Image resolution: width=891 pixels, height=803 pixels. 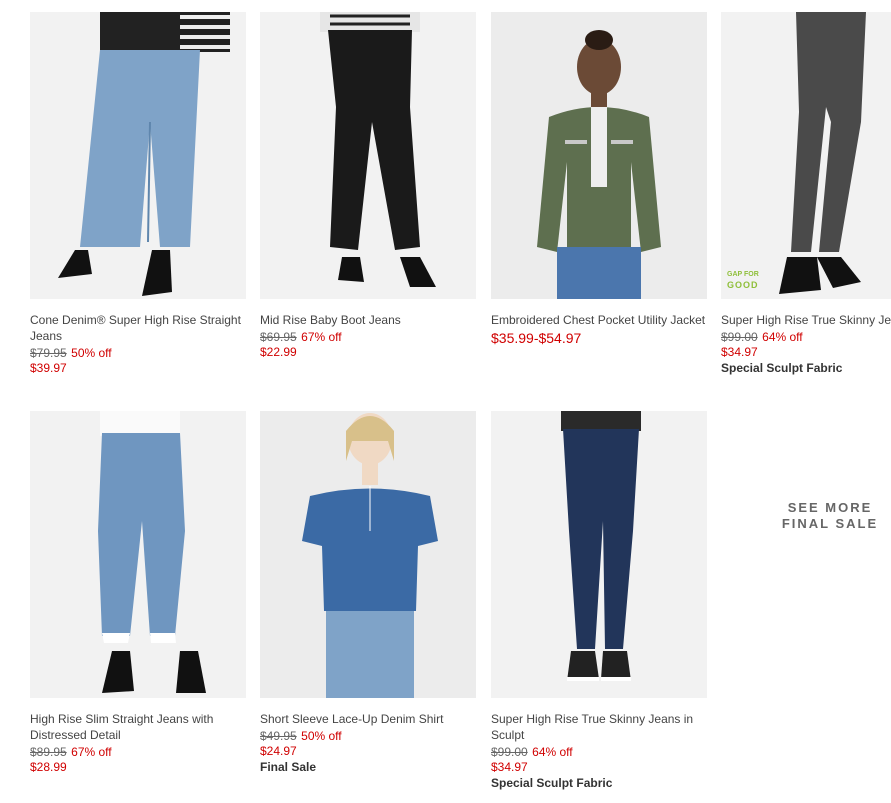 What do you see at coordinates (278, 751) in the screenshot?
I see `sale-price: $24.97` at bounding box center [278, 751].